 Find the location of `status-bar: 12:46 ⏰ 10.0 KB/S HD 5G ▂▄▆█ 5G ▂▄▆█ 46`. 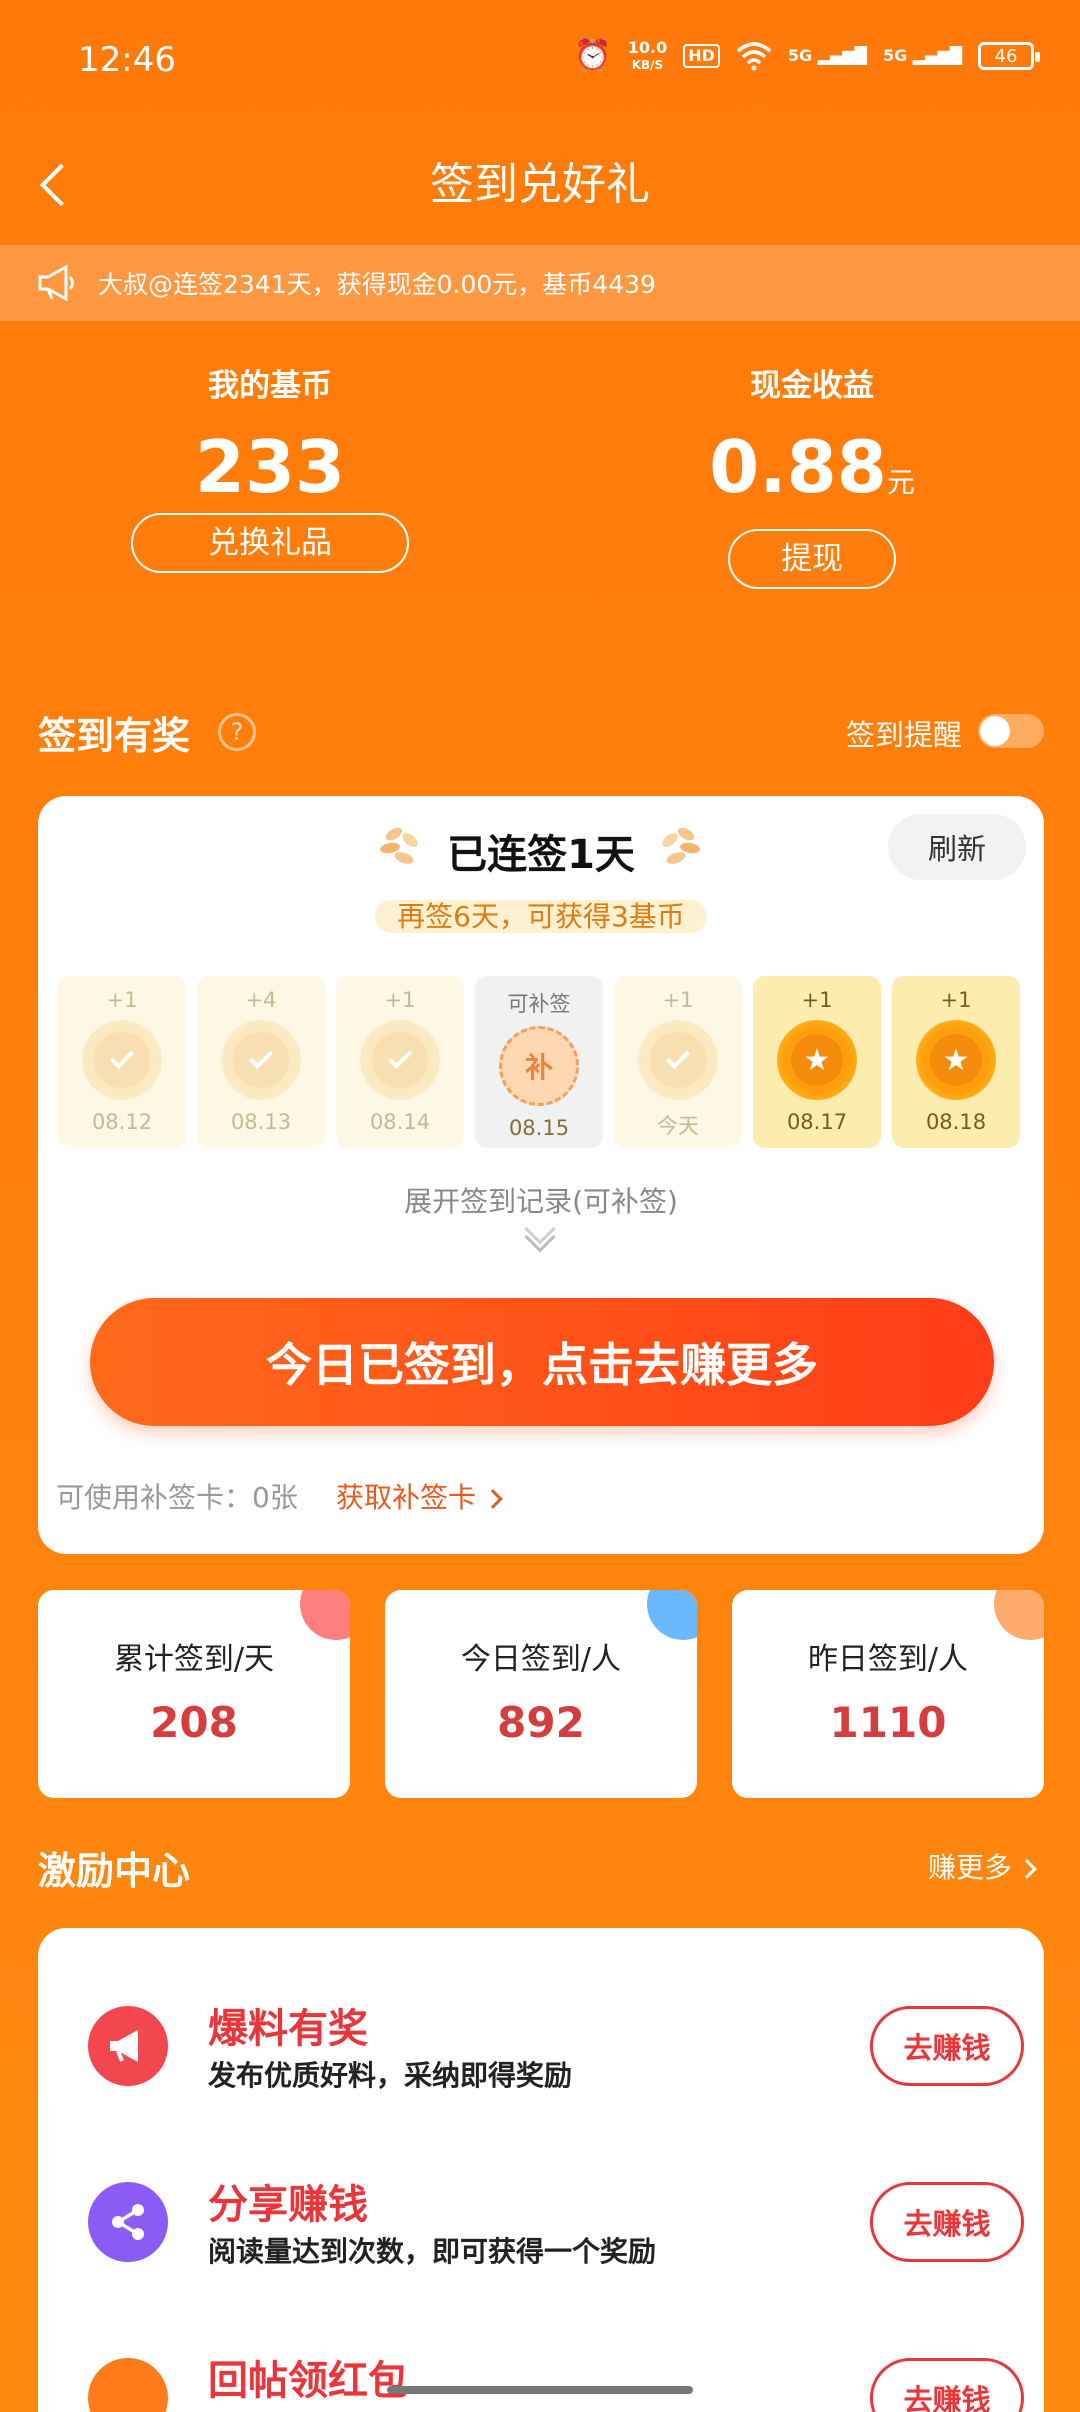

status-bar: 12:46 ⏰ 10.0 KB/S HD 5G ▂▄▆█ 5G ▂▄▆█ 46 is located at coordinates (540, 60).